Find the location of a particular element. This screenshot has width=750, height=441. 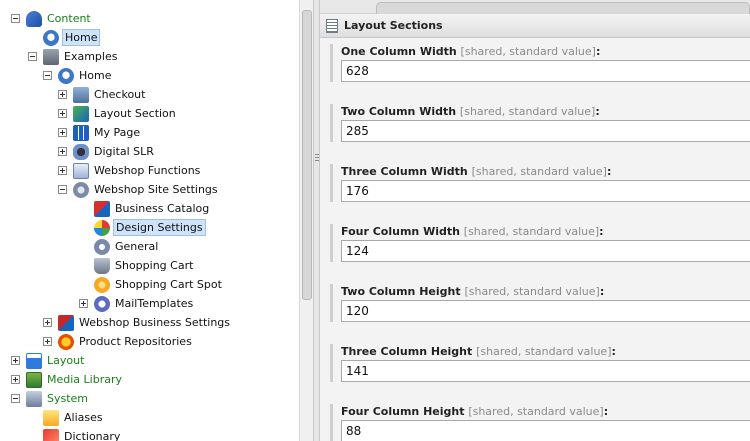

tree-item-label: General is located at coordinates (137, 246).